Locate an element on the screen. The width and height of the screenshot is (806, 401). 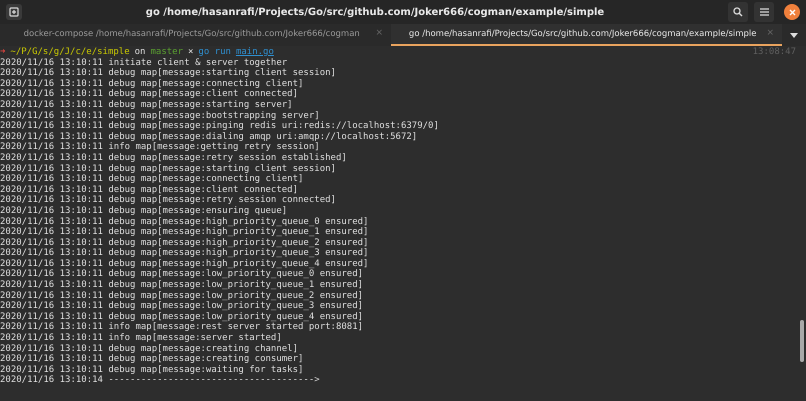
tab: go /home/hasanrafi/Projects/Go/src/github.com/Joker666/cogman/example/simple × is located at coordinates (586, 35).